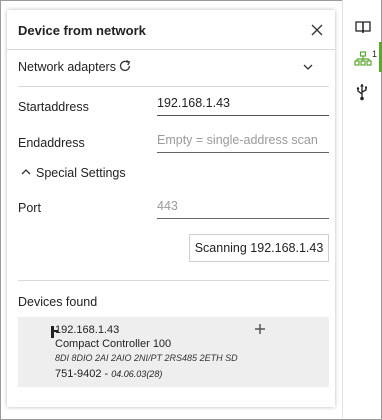  What do you see at coordinates (78, 374) in the screenshot?
I see `device-article-number: 751-9402` at bounding box center [78, 374].